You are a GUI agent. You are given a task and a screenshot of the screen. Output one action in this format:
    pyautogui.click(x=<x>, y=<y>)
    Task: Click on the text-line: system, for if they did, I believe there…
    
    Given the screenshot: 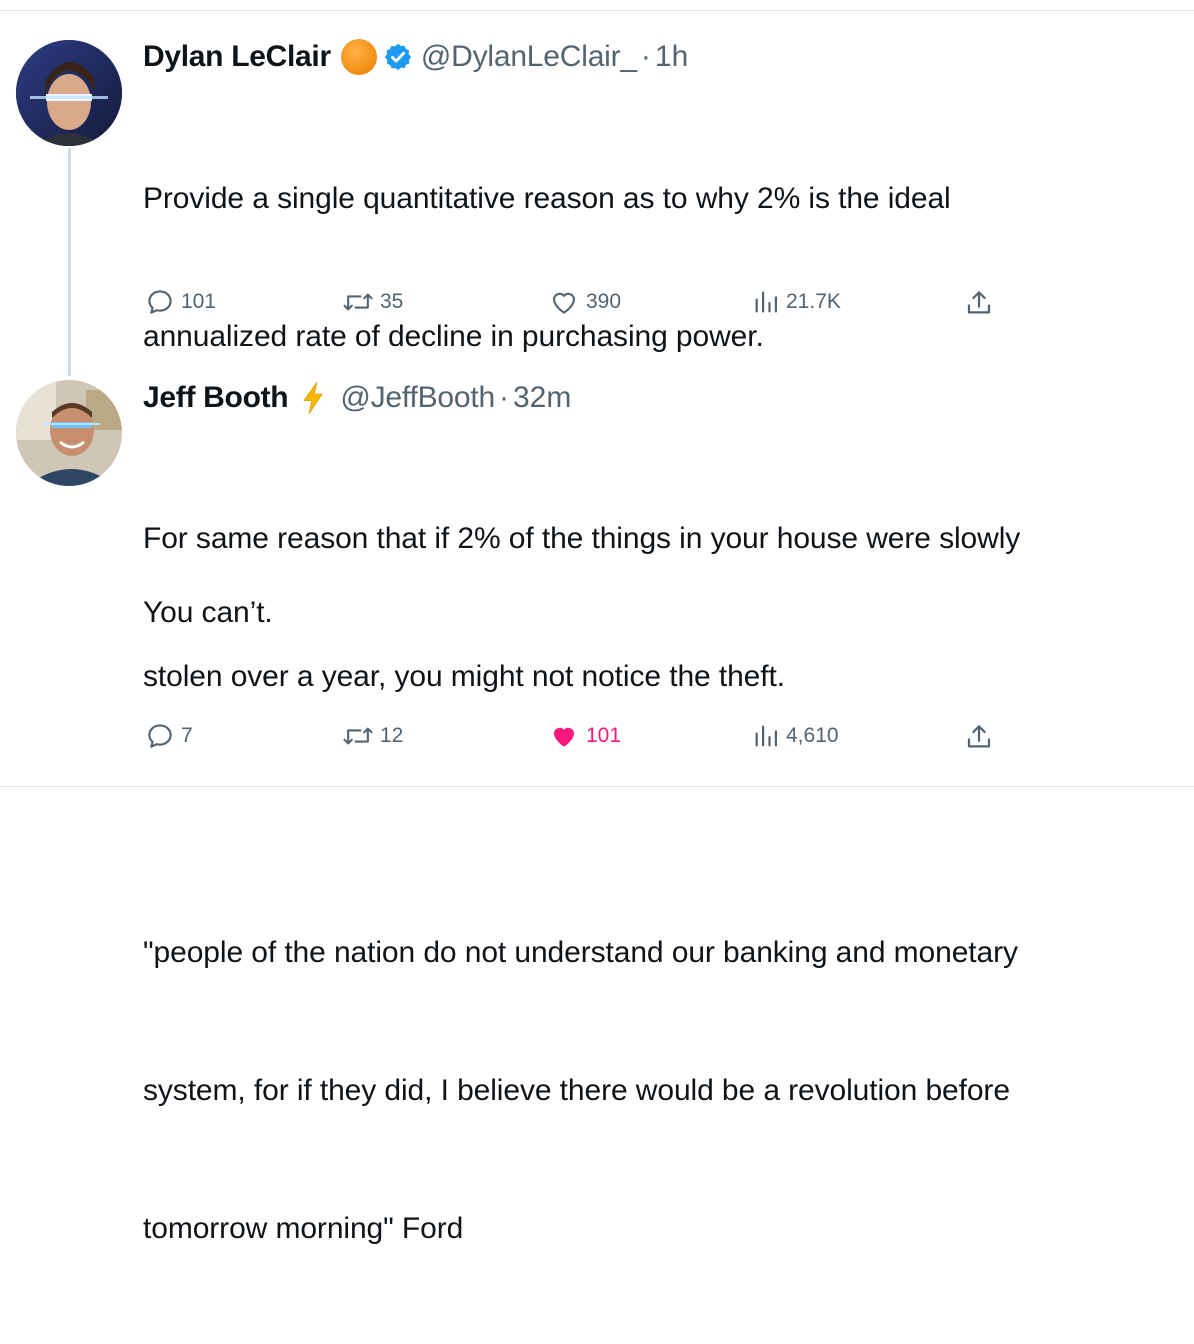 What is the action you would take?
    pyautogui.click(x=576, y=1090)
    